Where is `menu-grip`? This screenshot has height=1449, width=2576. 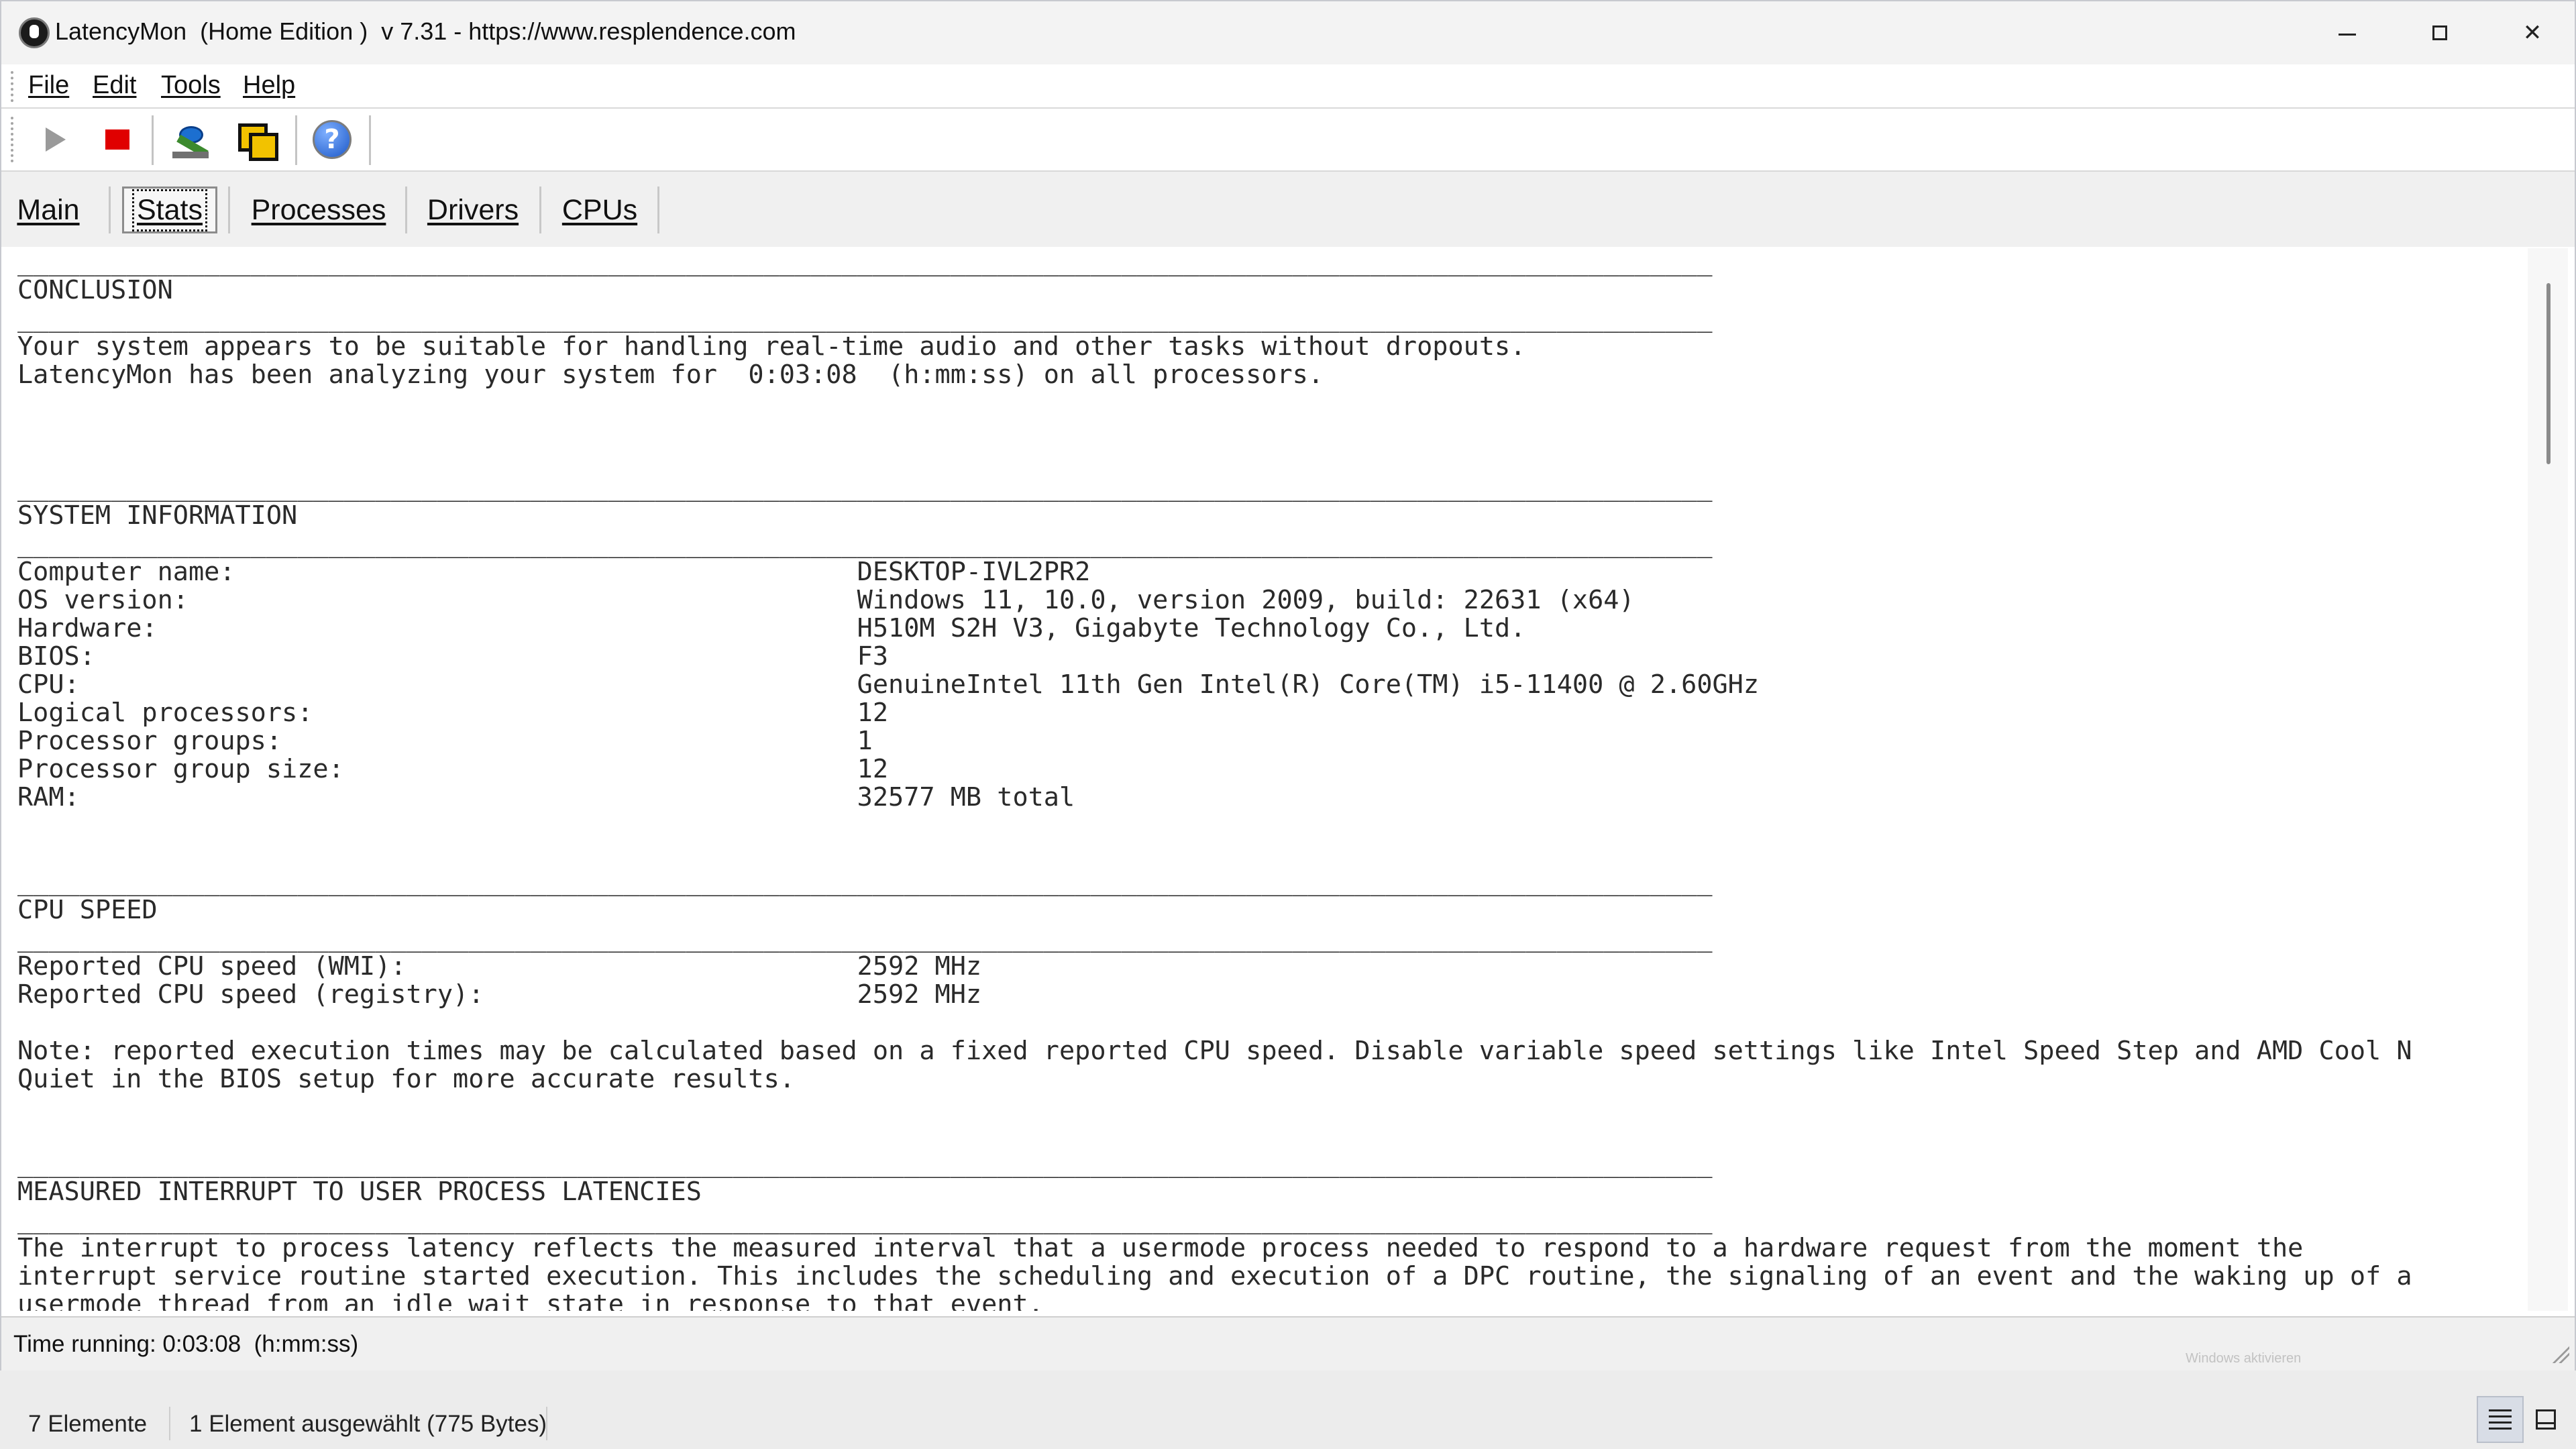 menu-grip is located at coordinates (12, 86).